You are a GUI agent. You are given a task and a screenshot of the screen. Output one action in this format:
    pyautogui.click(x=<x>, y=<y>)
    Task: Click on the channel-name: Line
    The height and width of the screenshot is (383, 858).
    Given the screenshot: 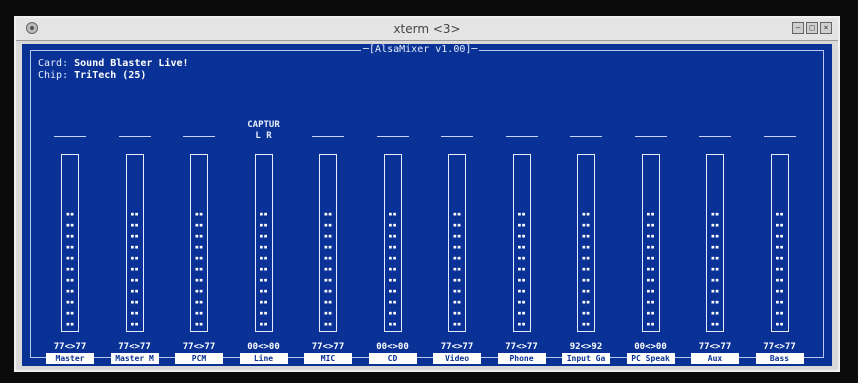 What is the action you would take?
    pyautogui.click(x=263, y=358)
    